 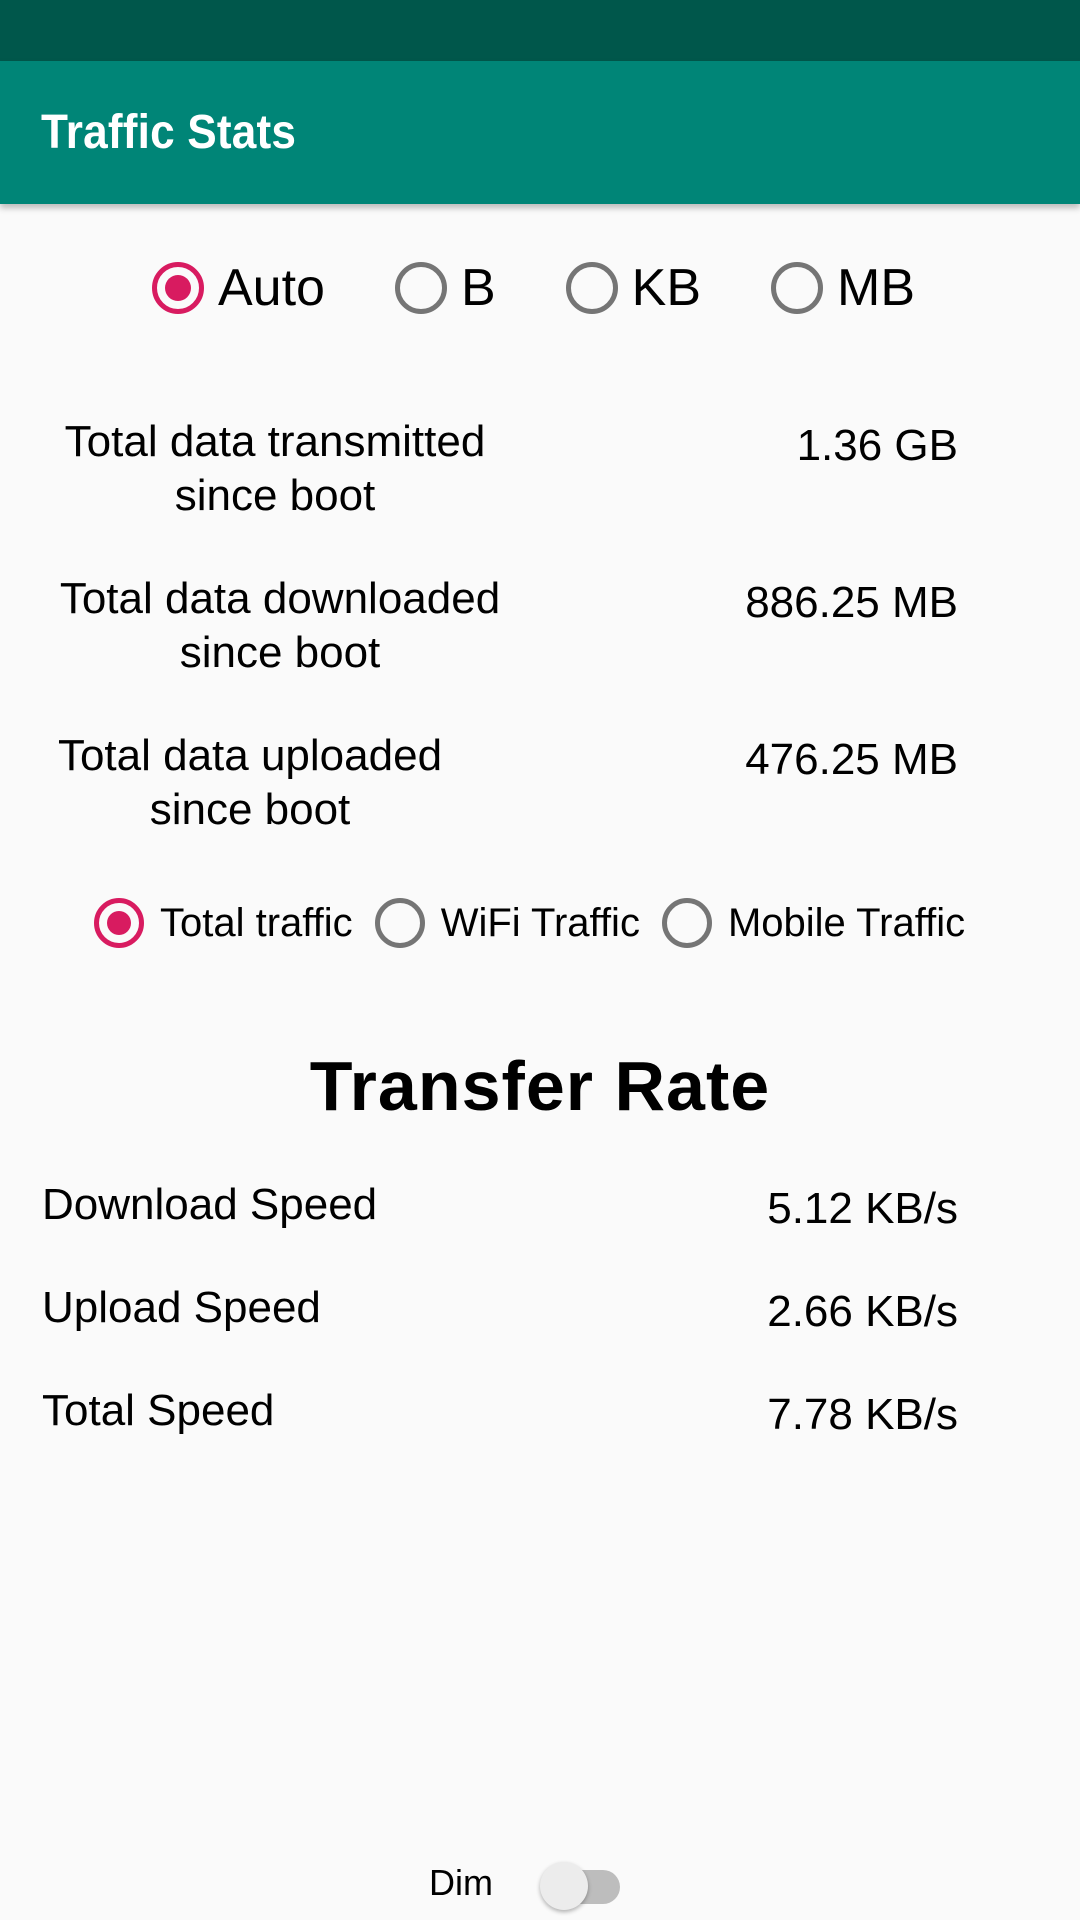 What do you see at coordinates (275, 469) in the screenshot?
I see `stat-label-transmitted: Total data transmitted since boot` at bounding box center [275, 469].